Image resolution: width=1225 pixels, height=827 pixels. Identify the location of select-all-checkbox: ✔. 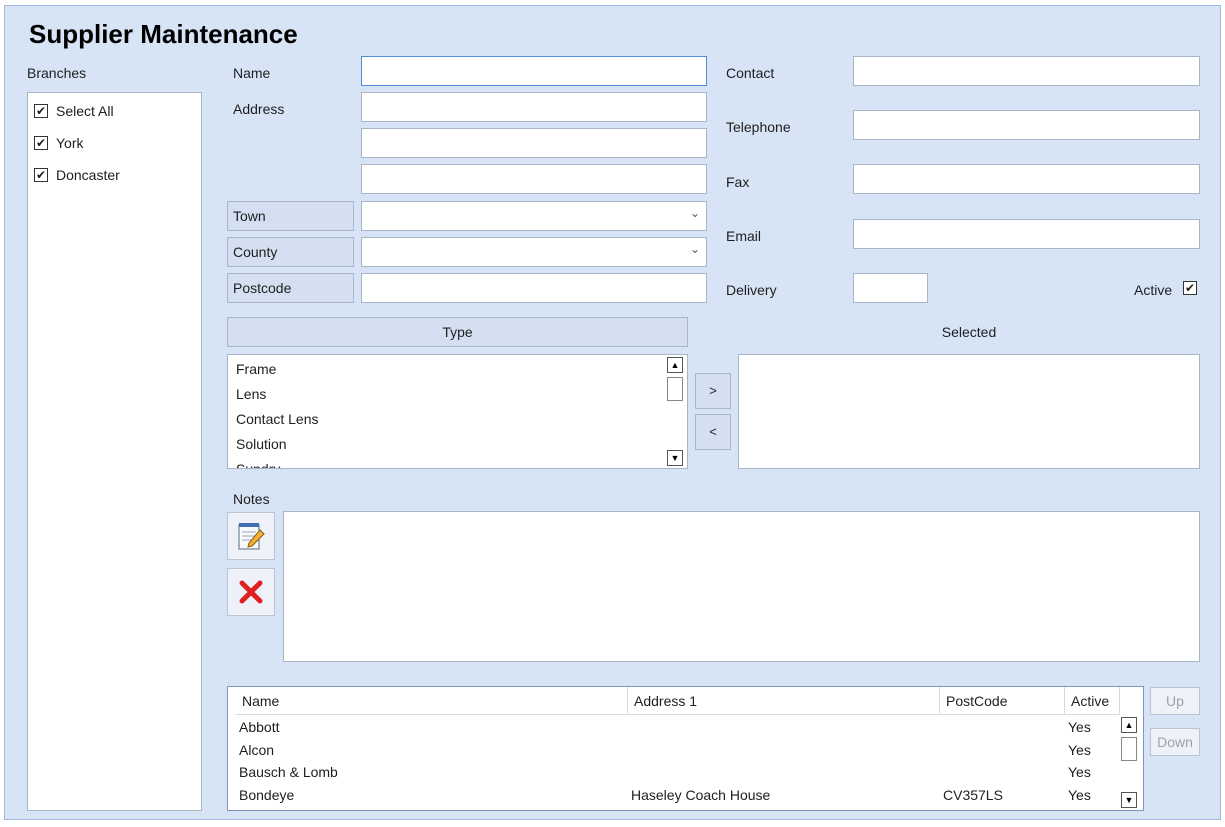
(41, 111).